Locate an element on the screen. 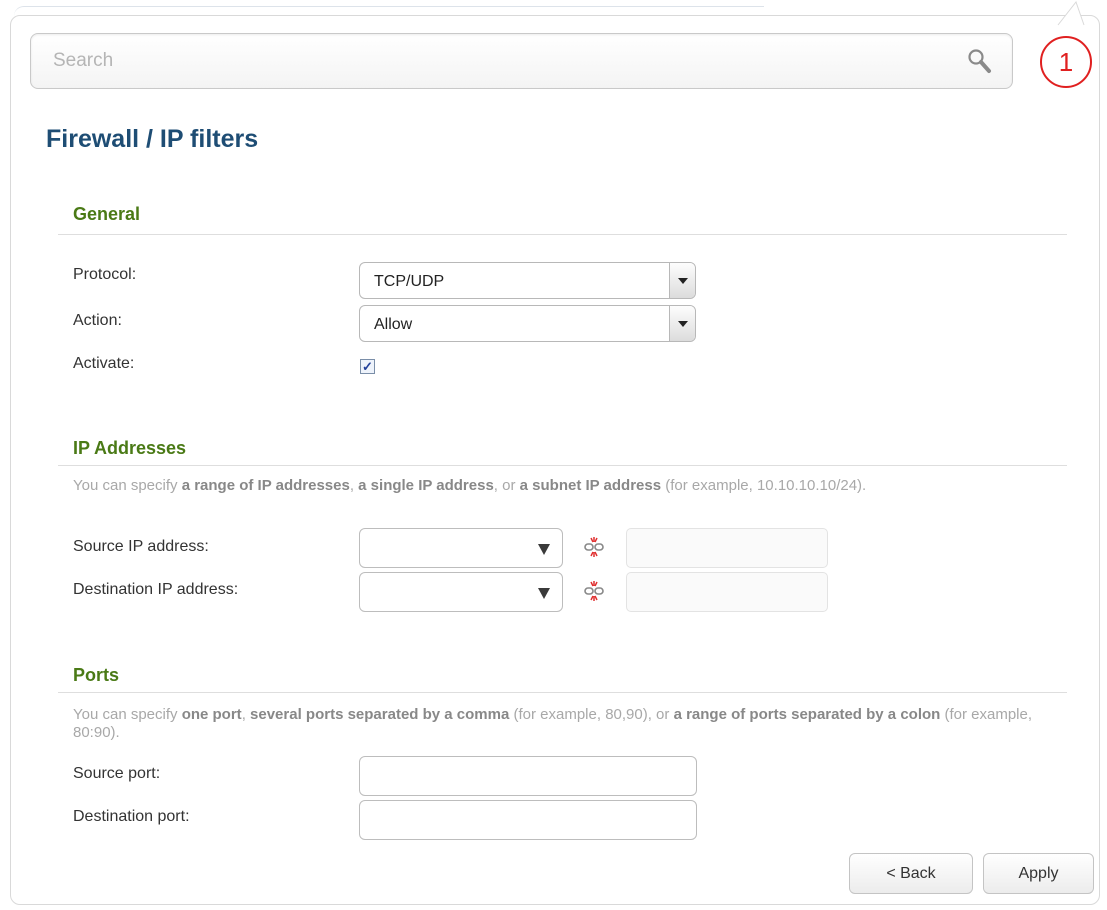 The image size is (1107, 910). back-button: < Back is located at coordinates (911, 873).